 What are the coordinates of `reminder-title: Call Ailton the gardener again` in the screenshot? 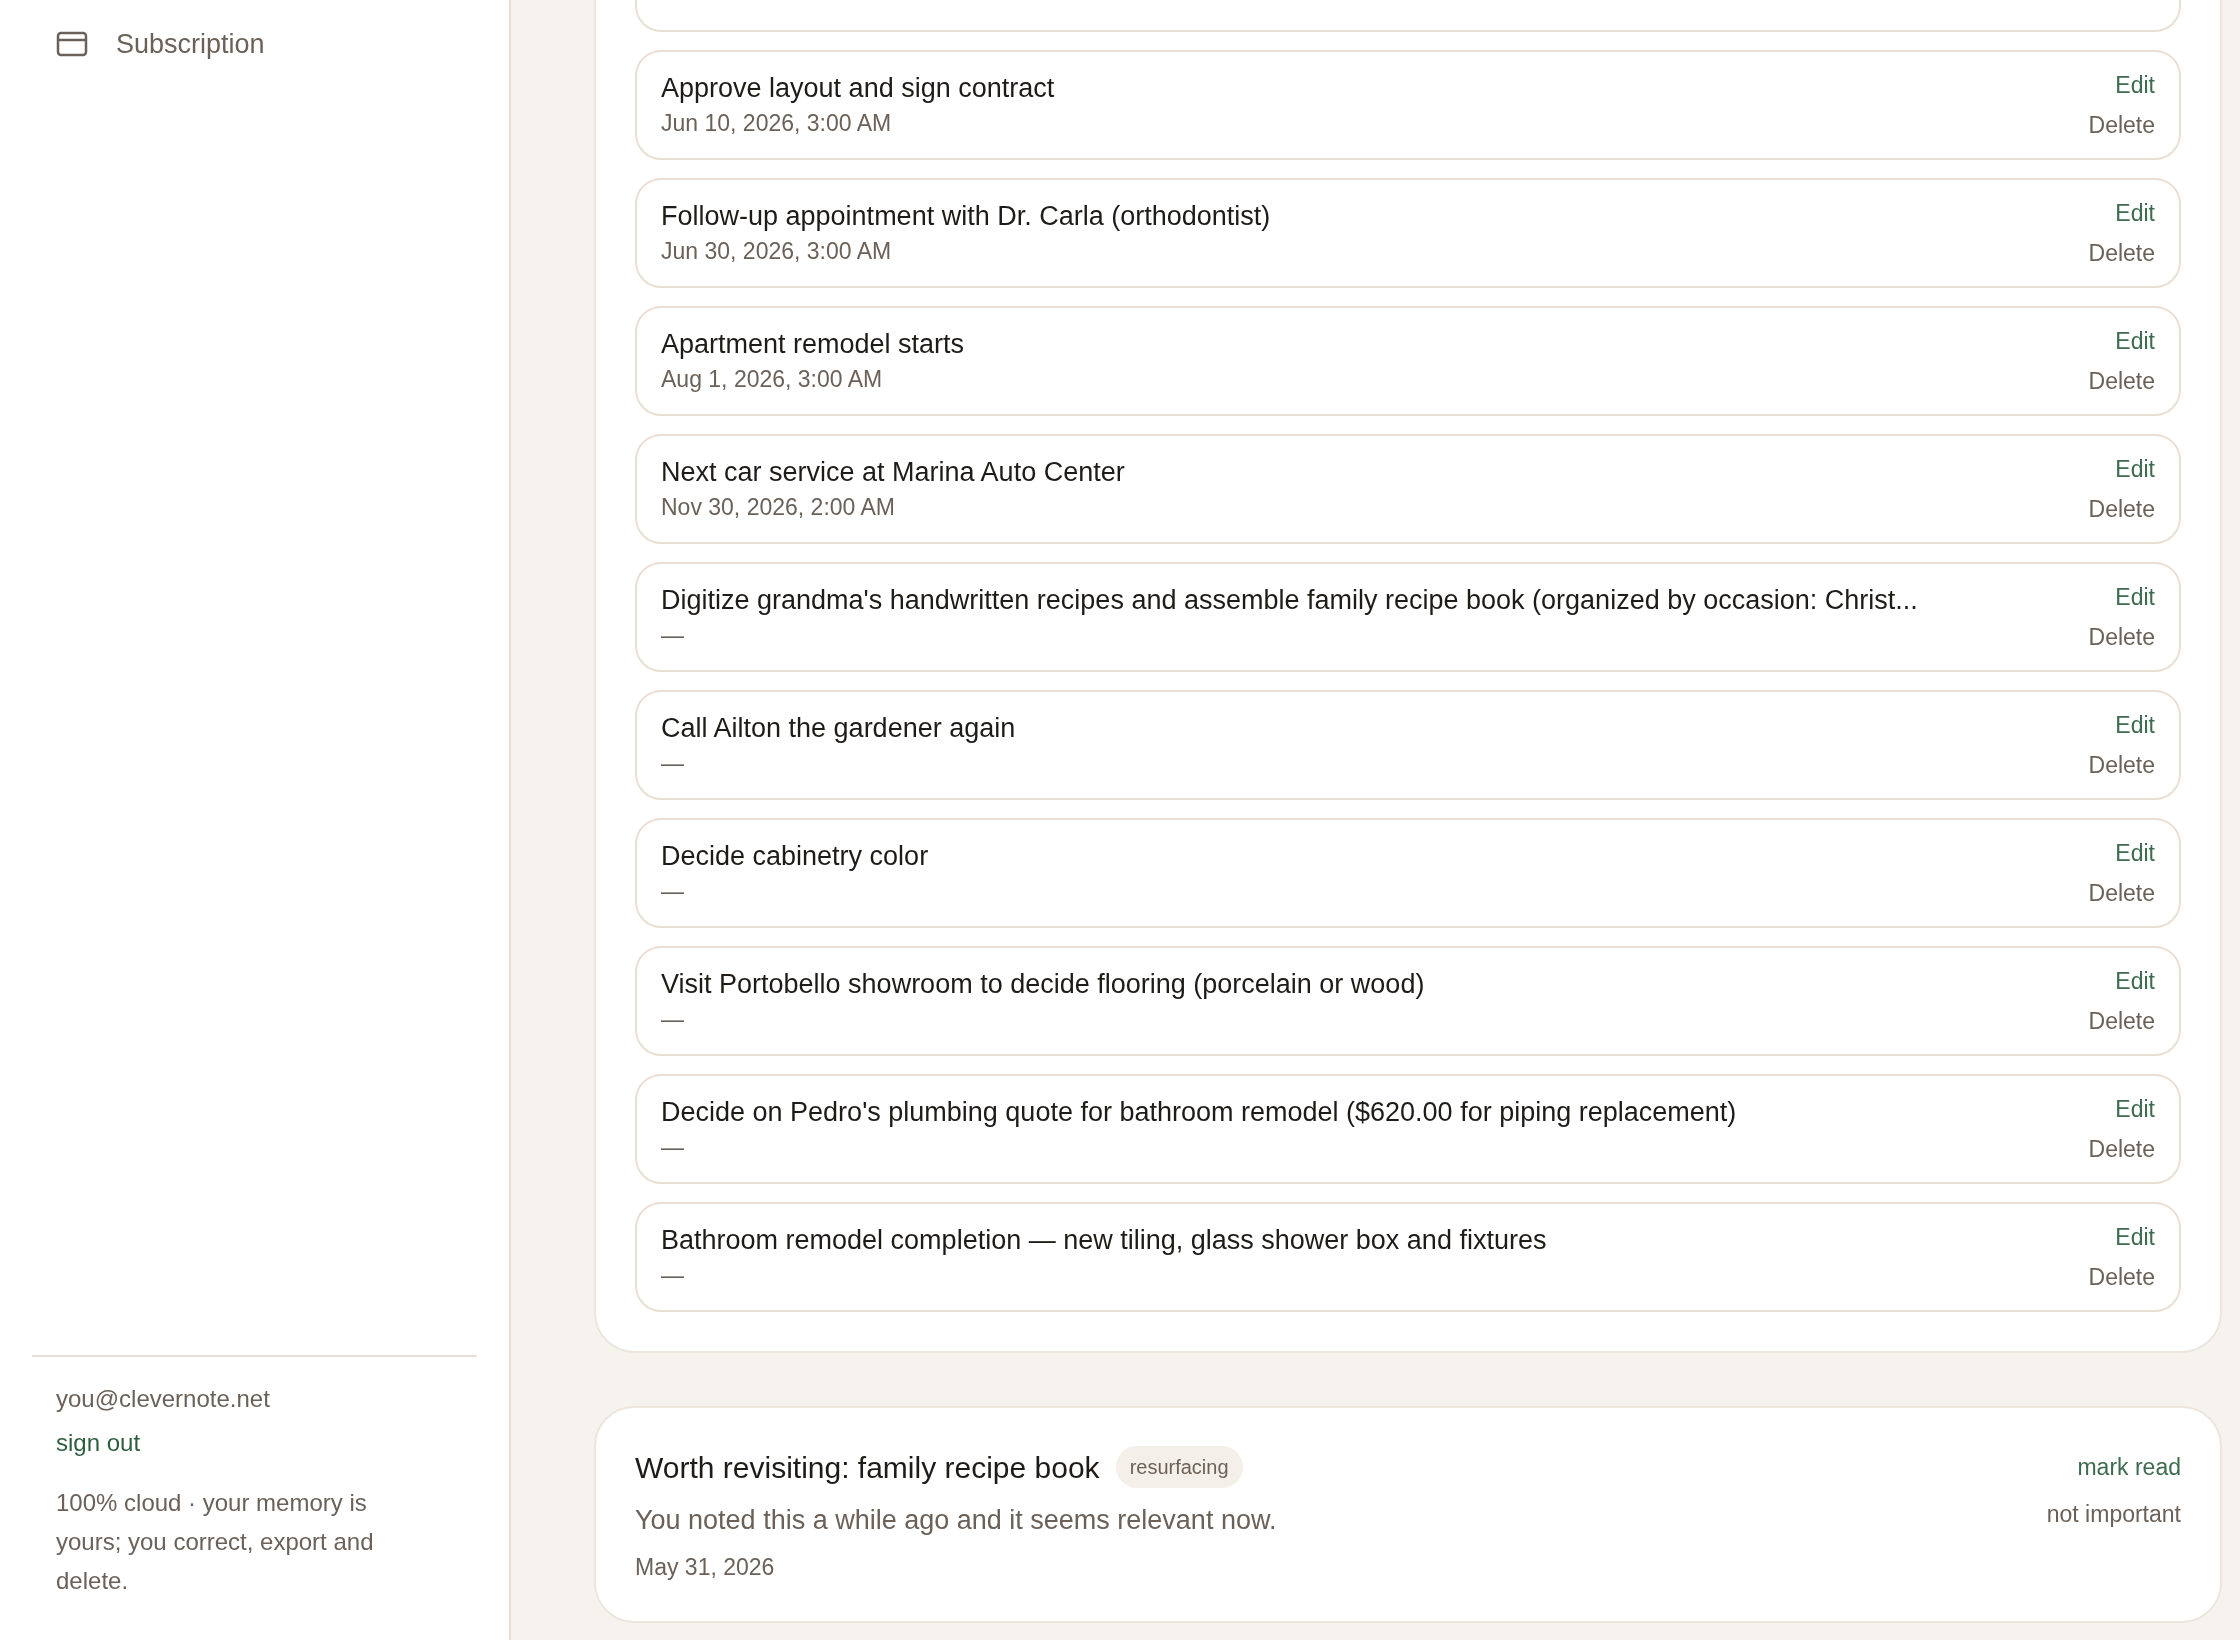 It's located at (838, 728).